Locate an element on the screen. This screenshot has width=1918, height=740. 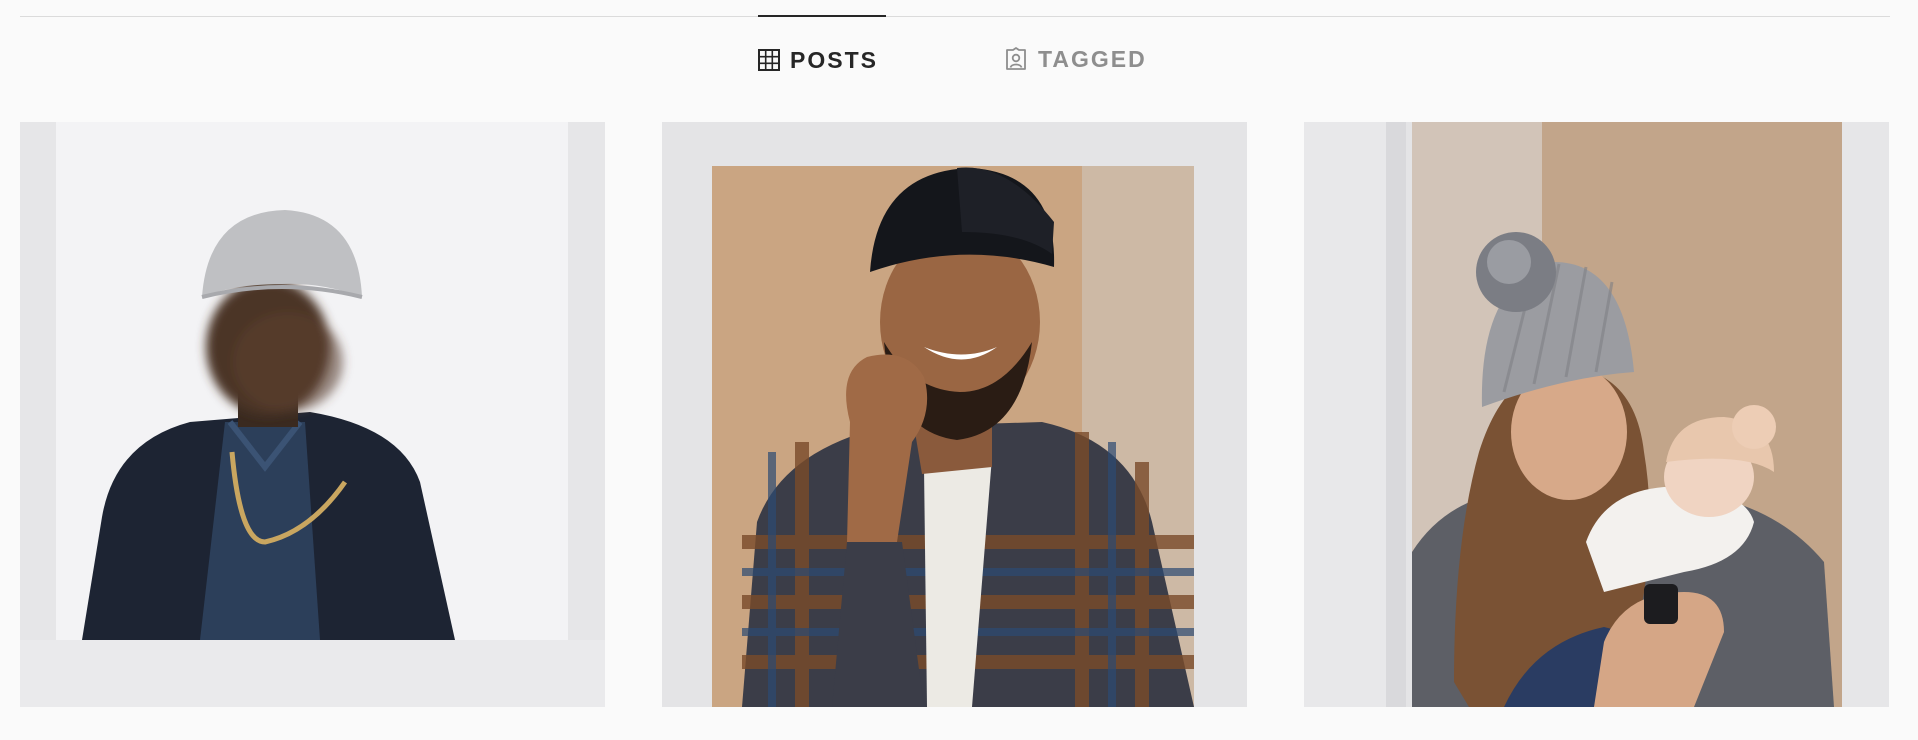
tab-posts: POSTS is located at coordinates (822, 59).